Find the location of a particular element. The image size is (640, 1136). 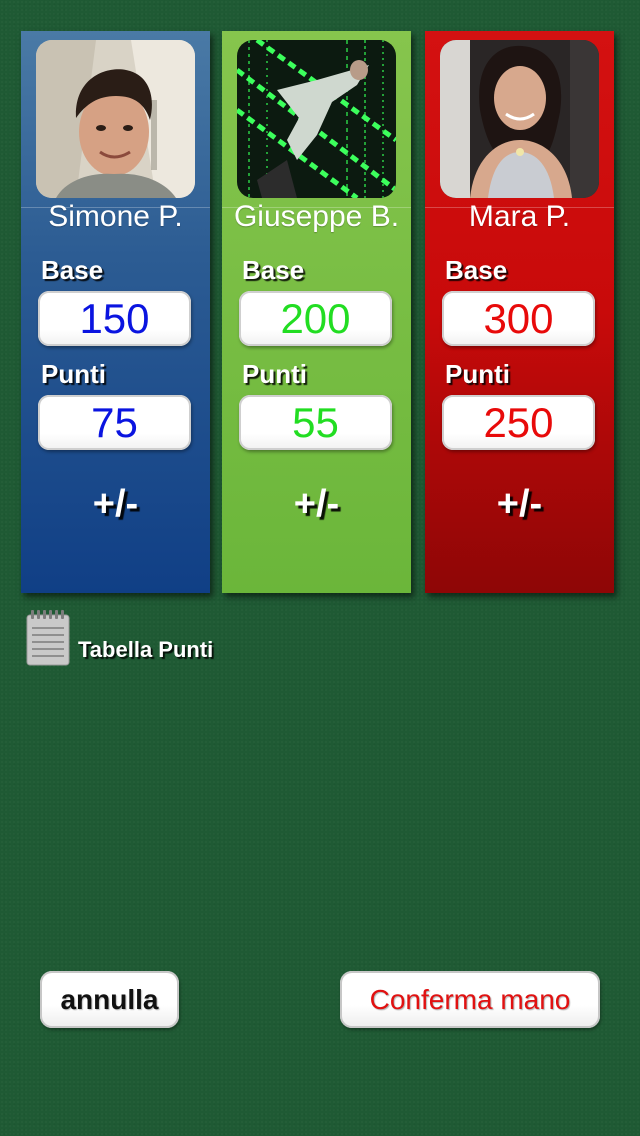

base-value-field: 150 is located at coordinates (114, 318).